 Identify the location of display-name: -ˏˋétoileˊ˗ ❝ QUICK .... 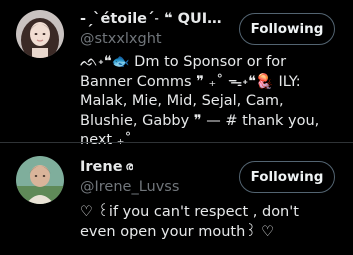
(155, 19).